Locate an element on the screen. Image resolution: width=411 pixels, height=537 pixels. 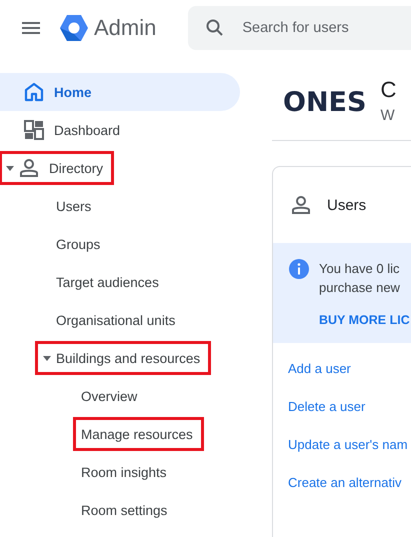
nav-item: Overview is located at coordinates (120, 396).